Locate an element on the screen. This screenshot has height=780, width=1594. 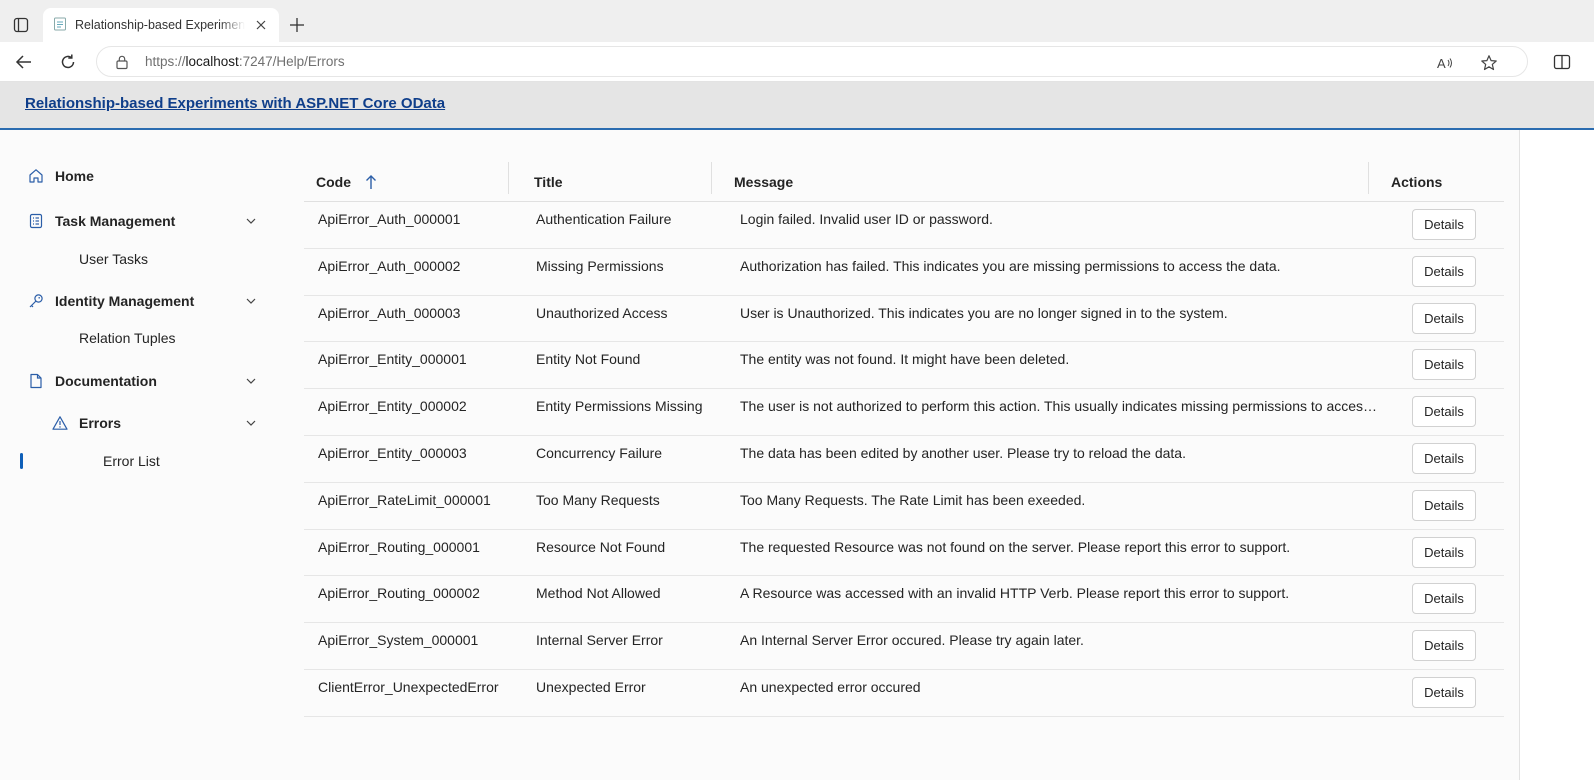
column-header-label: Title is located at coordinates (548, 182).